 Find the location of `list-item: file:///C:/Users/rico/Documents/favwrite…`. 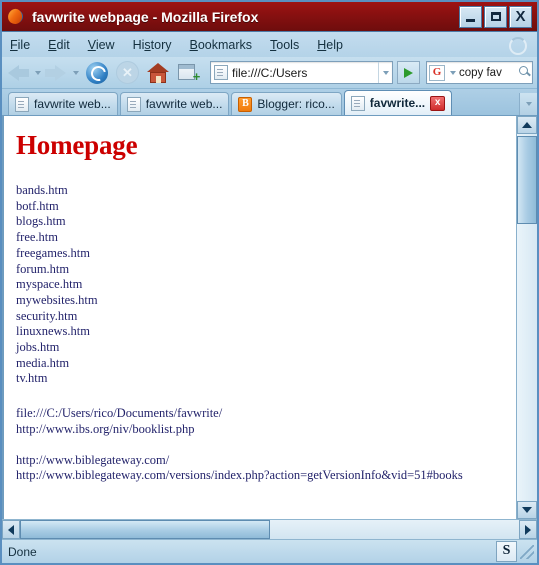

list-item: file:///C:/Users/rico/Documents/favwrite… is located at coordinates (266, 414).